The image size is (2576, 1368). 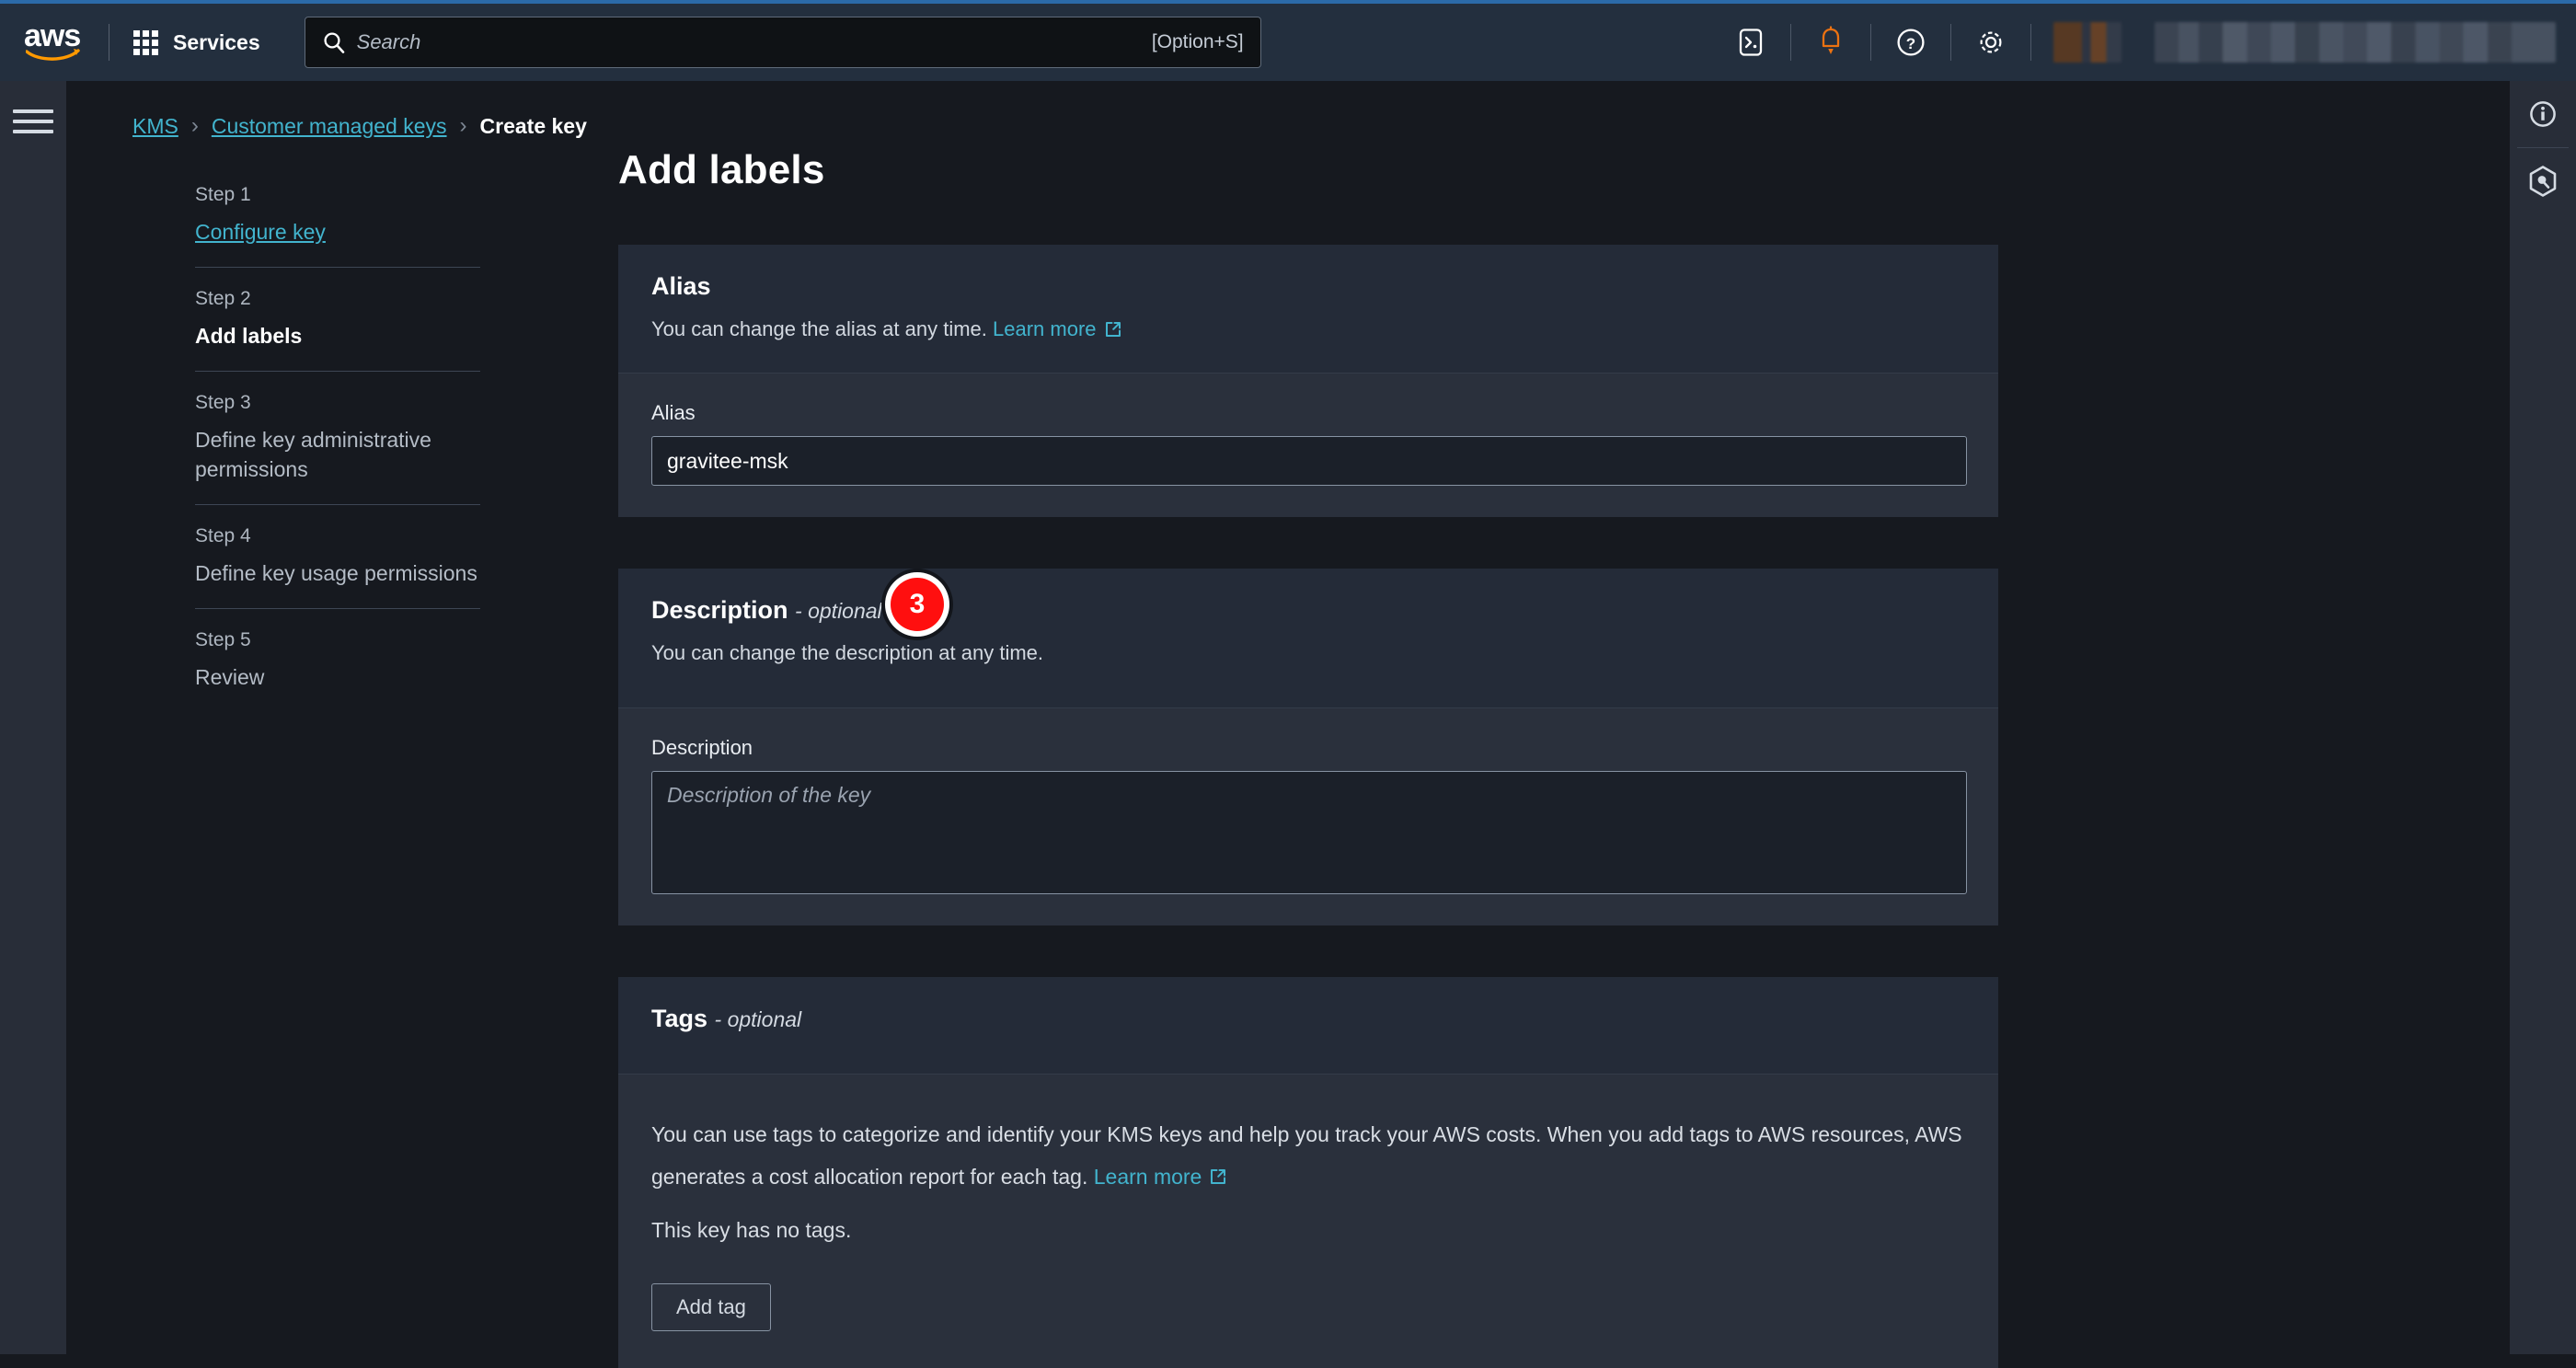 I want to click on alias-card-body: Alias gravitee-msk, so click(x=1308, y=445).